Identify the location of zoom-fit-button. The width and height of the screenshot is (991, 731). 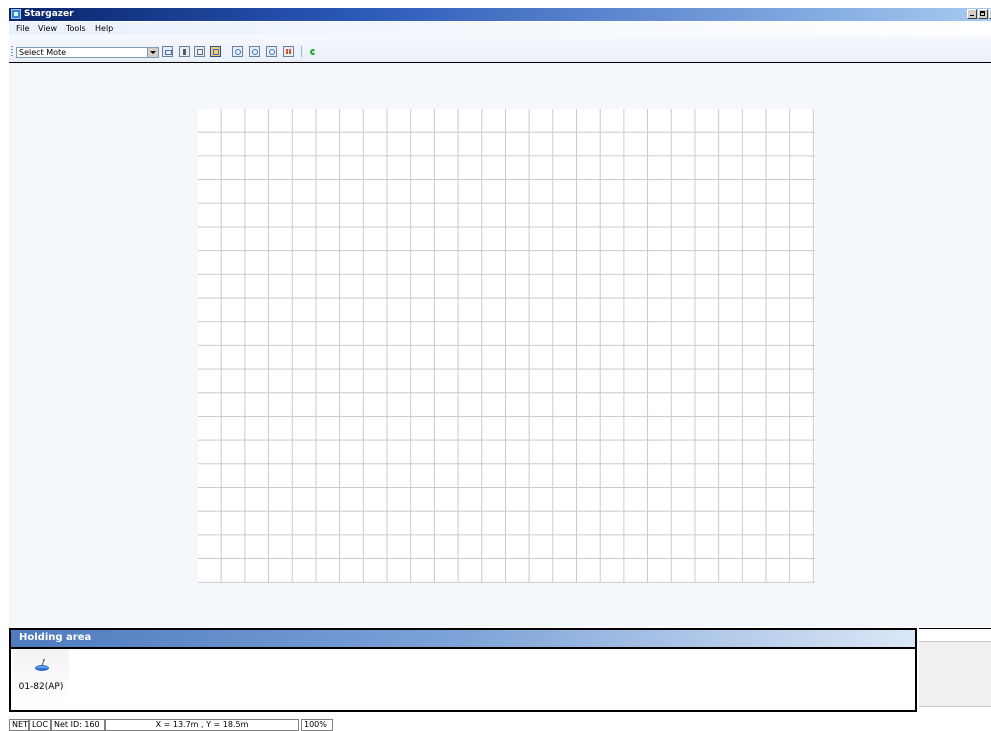
(271, 51).